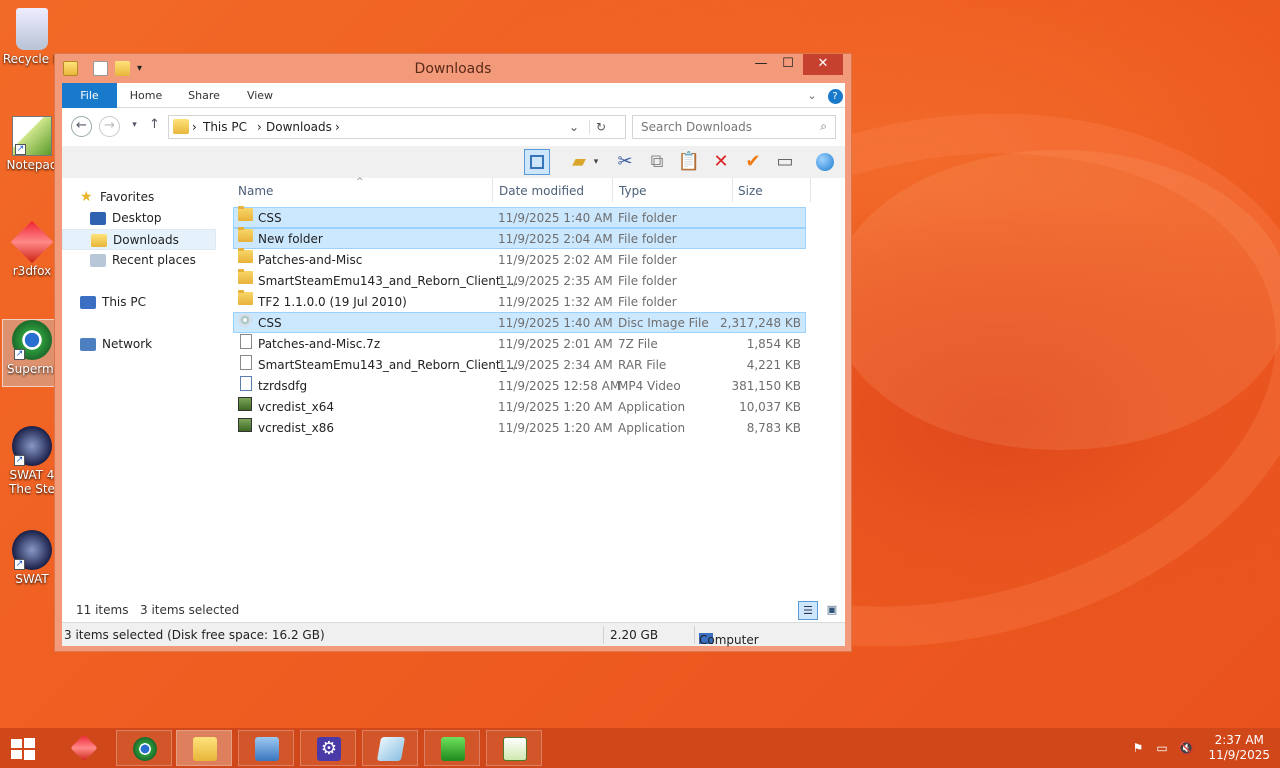  I want to click on file-type: Disc Image File, so click(663, 323).